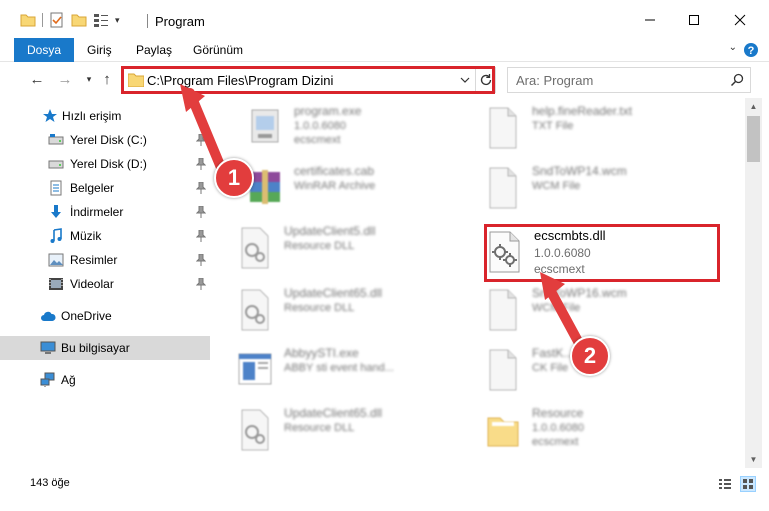  I want to click on search-box, so click(629, 80).